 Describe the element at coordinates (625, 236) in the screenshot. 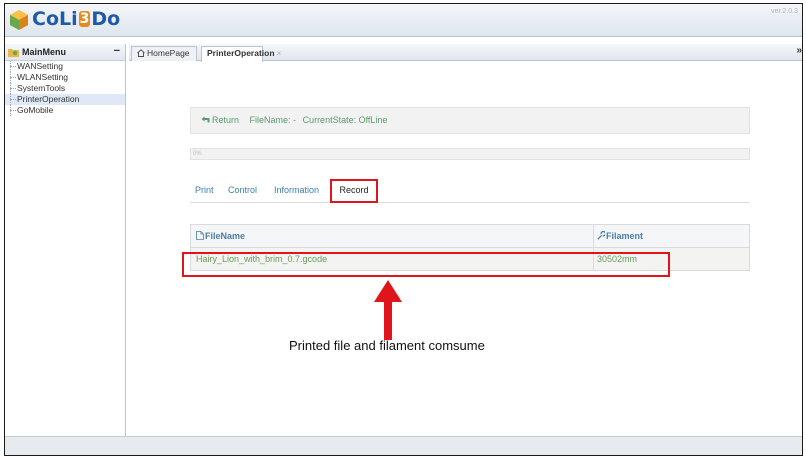

I see `header-filament-label: Filament` at that location.